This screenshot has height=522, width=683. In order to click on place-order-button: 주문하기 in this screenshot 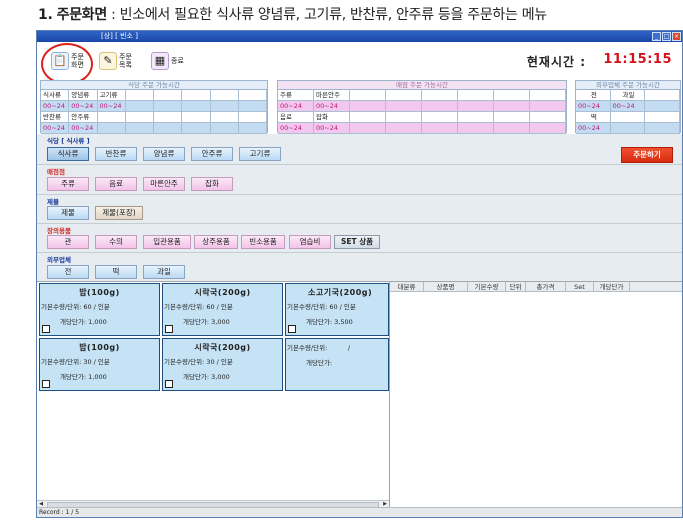, I will do `click(647, 155)`.